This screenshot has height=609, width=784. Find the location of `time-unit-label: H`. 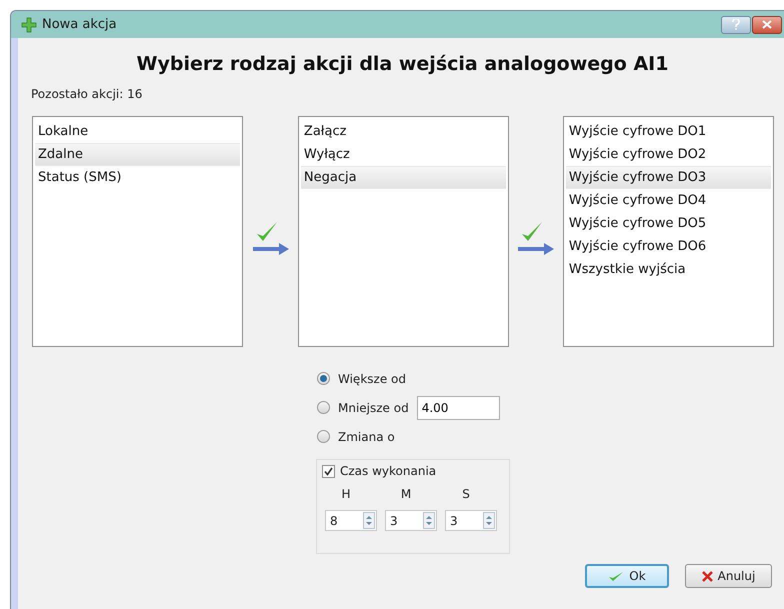

time-unit-label: H is located at coordinates (346, 494).